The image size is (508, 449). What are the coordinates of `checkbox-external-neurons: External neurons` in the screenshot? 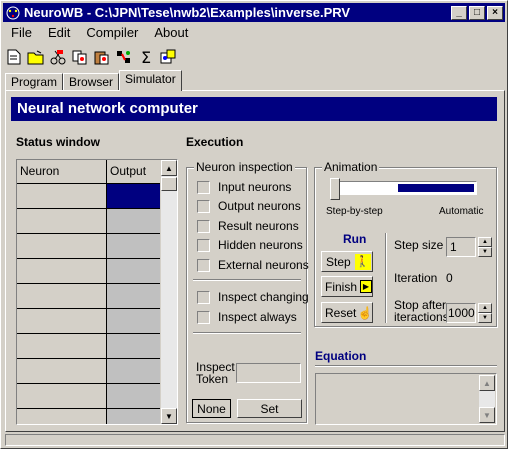 It's located at (253, 265).